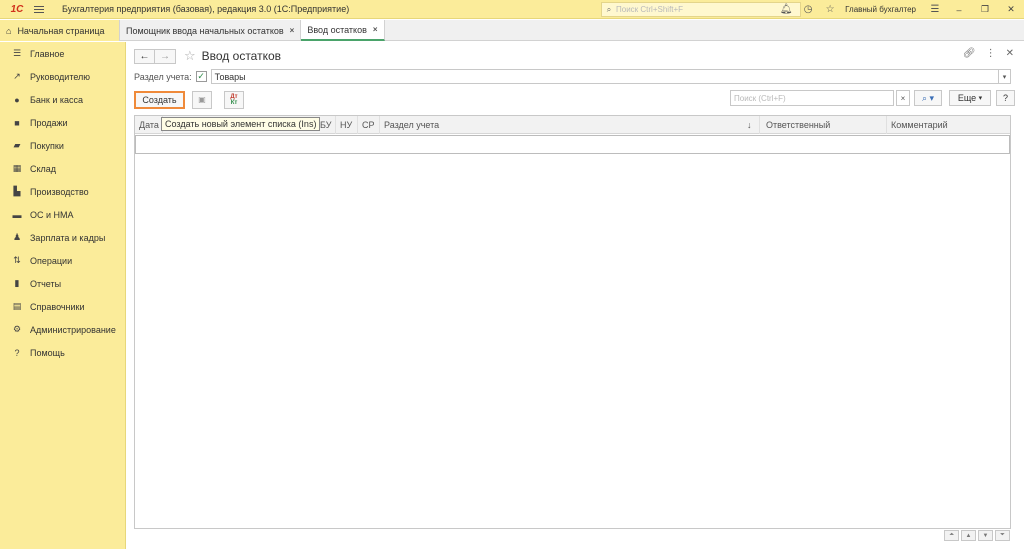  I want to click on help-icon: ?, so click(17, 352).